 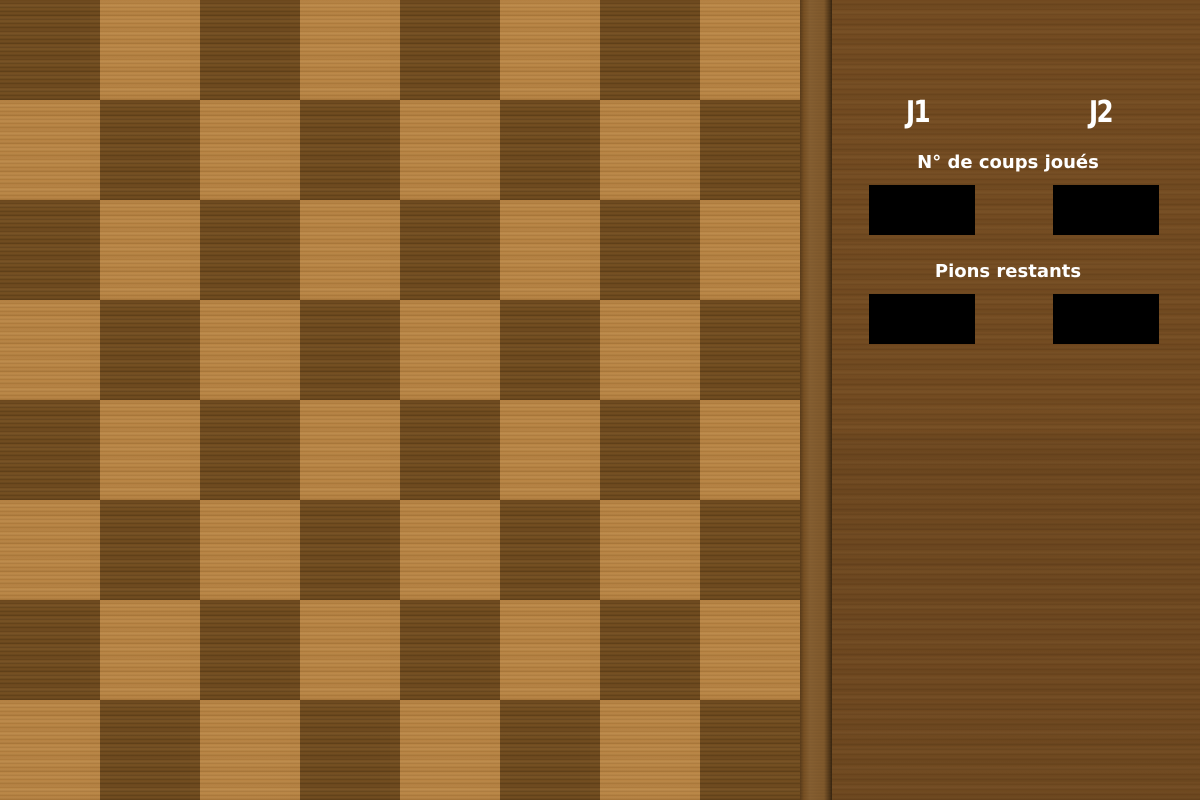 What do you see at coordinates (450, 650) in the screenshot?
I see `board-square-e2` at bounding box center [450, 650].